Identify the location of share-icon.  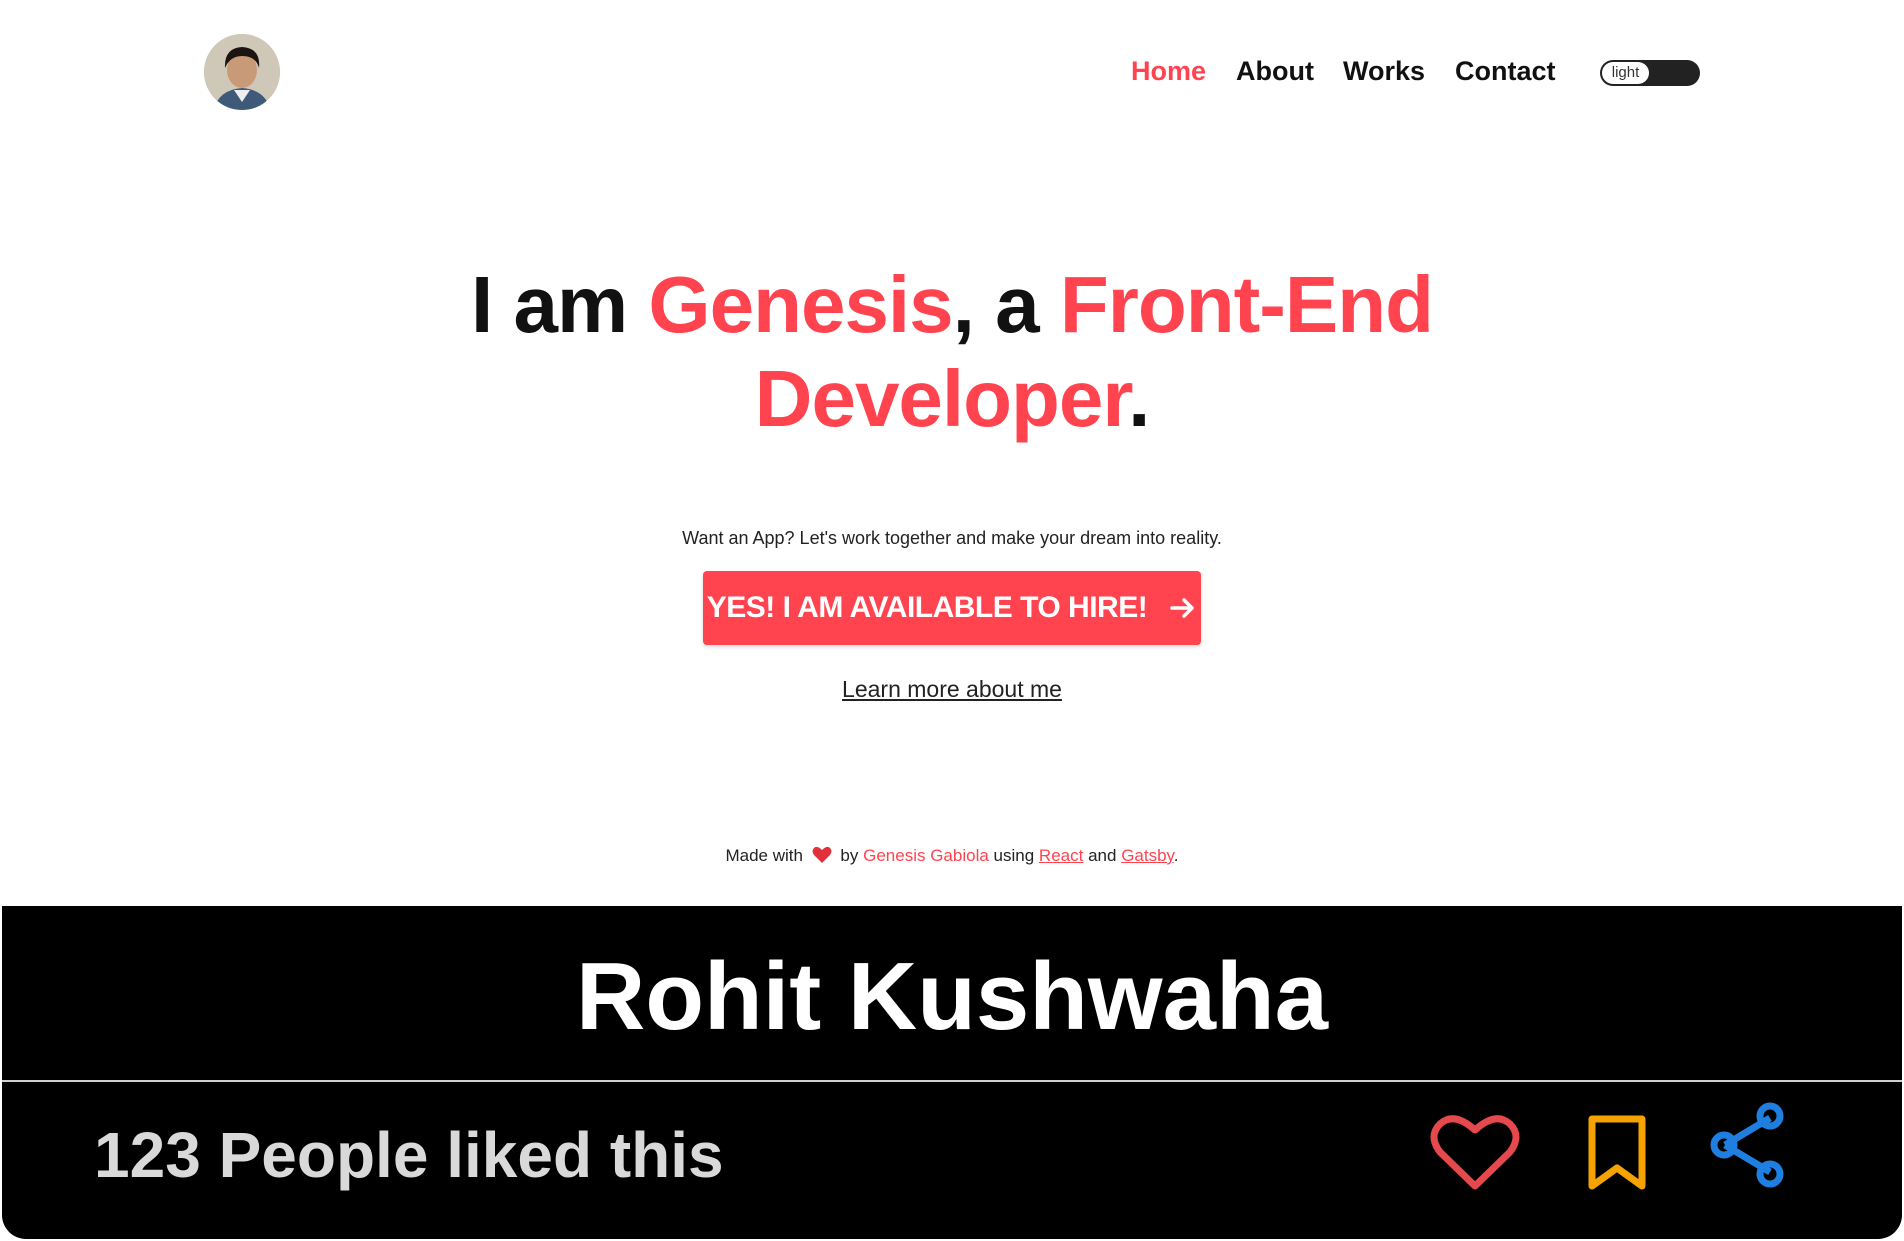
(1748, 1145).